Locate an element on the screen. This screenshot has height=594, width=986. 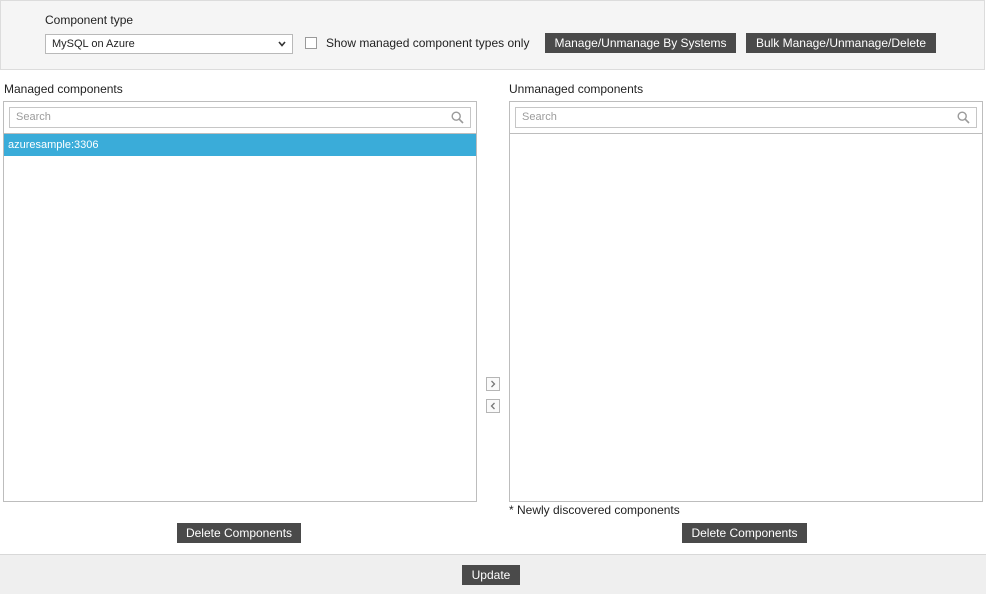
footer-bar: Update is located at coordinates (493, 574).